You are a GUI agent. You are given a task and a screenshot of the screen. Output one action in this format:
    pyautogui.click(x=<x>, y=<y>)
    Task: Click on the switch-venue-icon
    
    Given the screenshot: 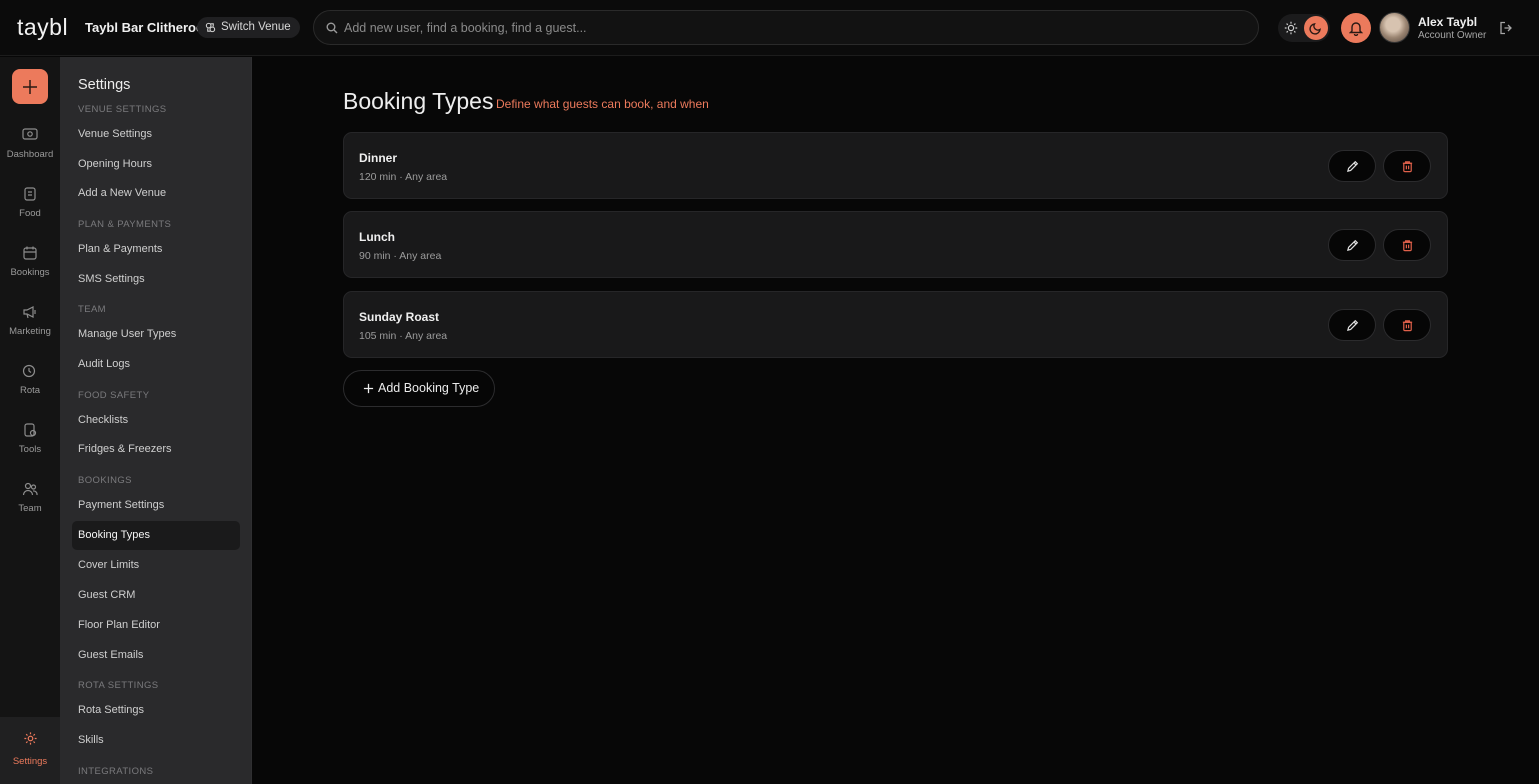 What is the action you would take?
    pyautogui.click(x=210, y=27)
    